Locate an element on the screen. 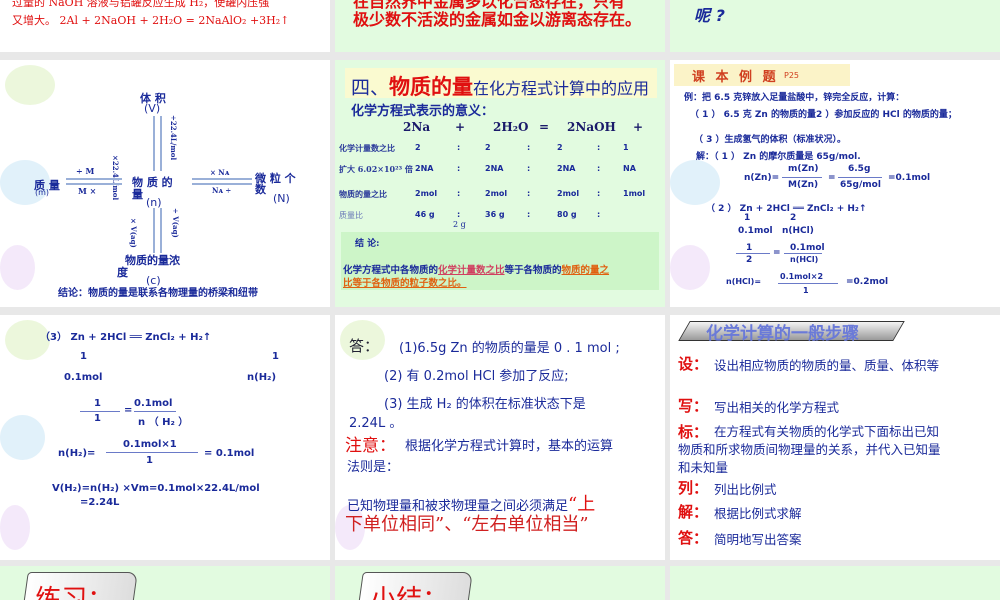 The image size is (1000, 600). row-value: NA is located at coordinates (629, 168).